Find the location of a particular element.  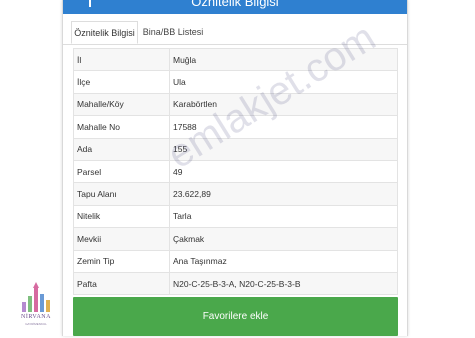

table-row: Nitelik Tarla is located at coordinates (235, 216).